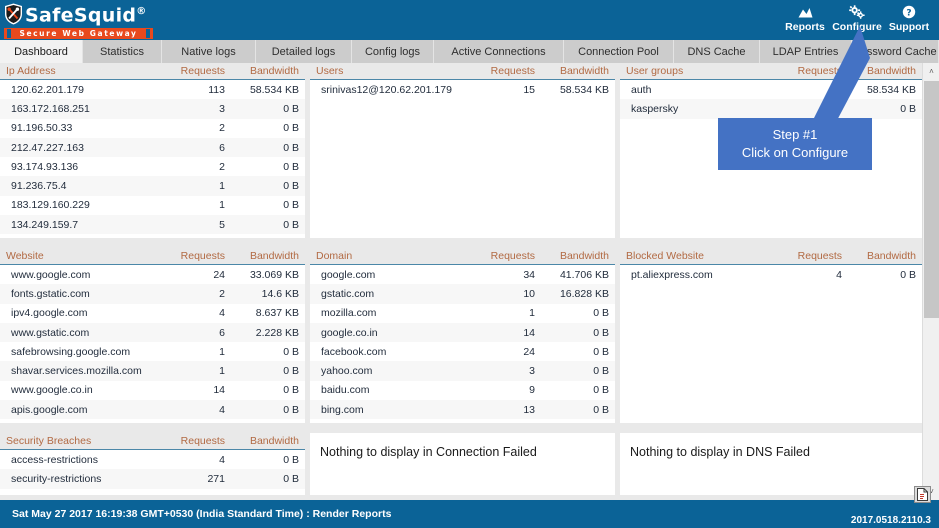 The height and width of the screenshot is (528, 939). I want to click on row-requests: 2, so click(222, 293).